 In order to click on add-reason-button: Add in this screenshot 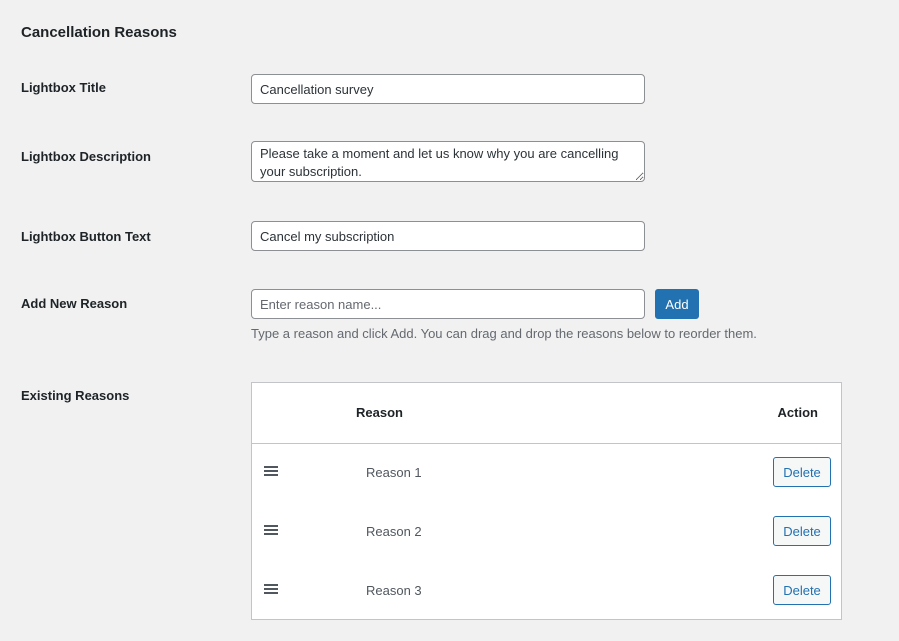, I will do `click(677, 304)`.